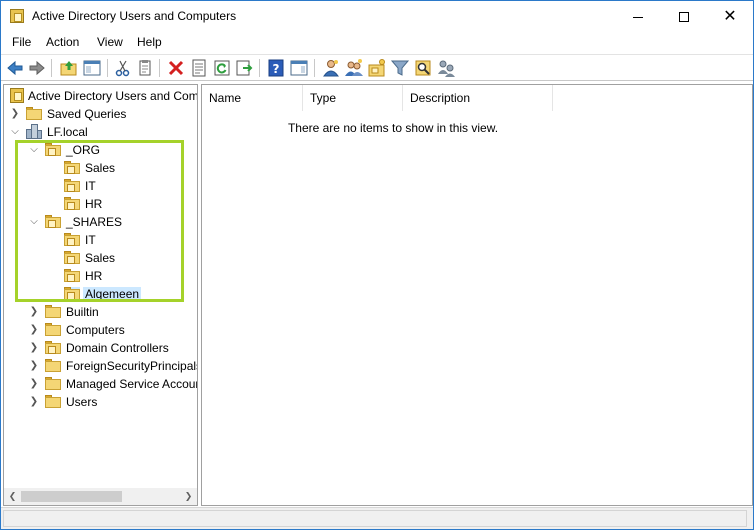 The height and width of the screenshot is (530, 754). I want to click on cut-icon, so click(123, 68).